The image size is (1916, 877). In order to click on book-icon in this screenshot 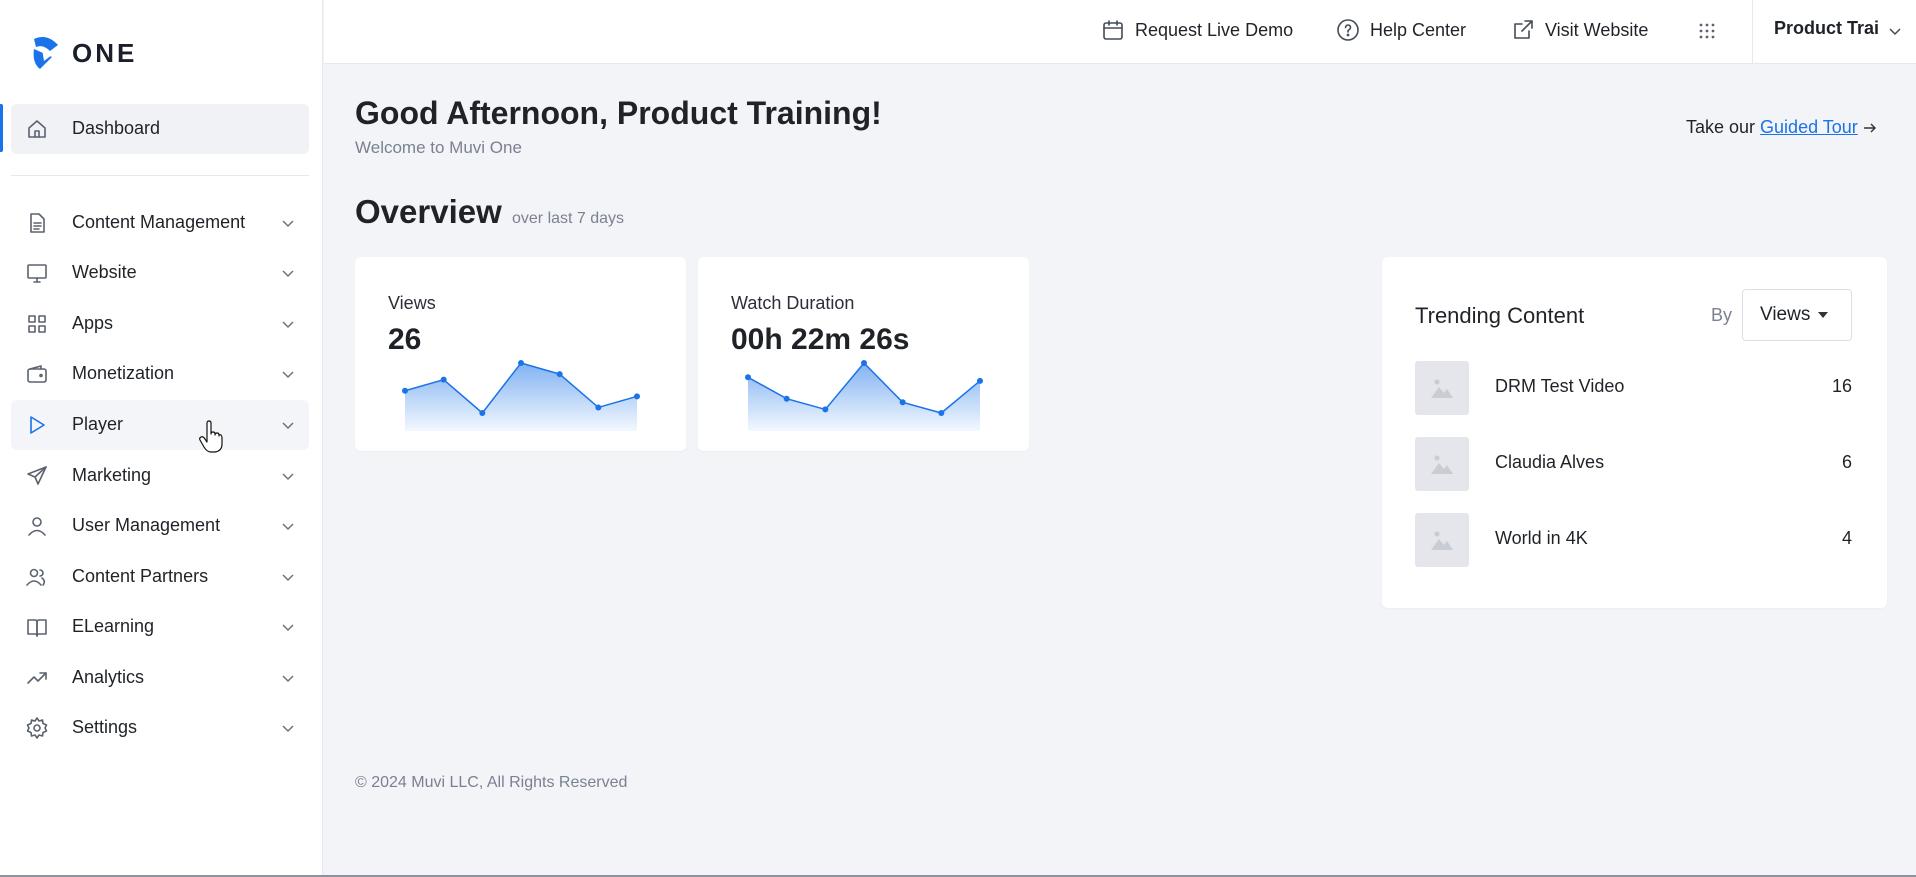, I will do `click(37, 627)`.